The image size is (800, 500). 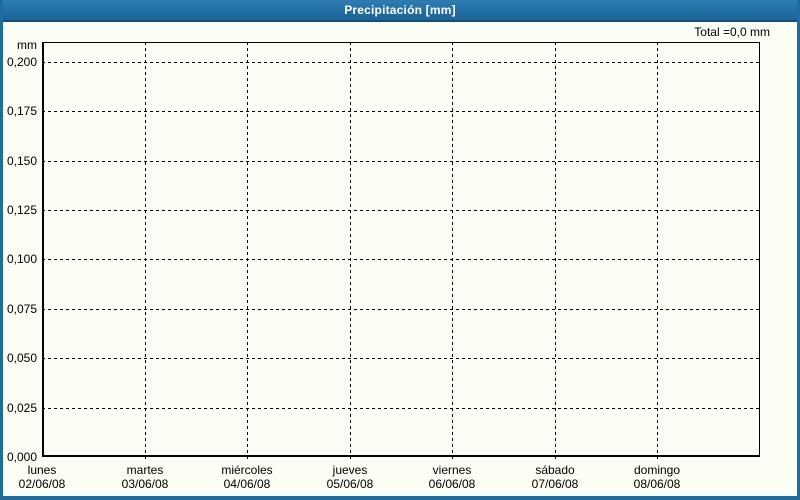 What do you see at coordinates (145, 484) in the screenshot?
I see `x-tick-date: 03/06/08` at bounding box center [145, 484].